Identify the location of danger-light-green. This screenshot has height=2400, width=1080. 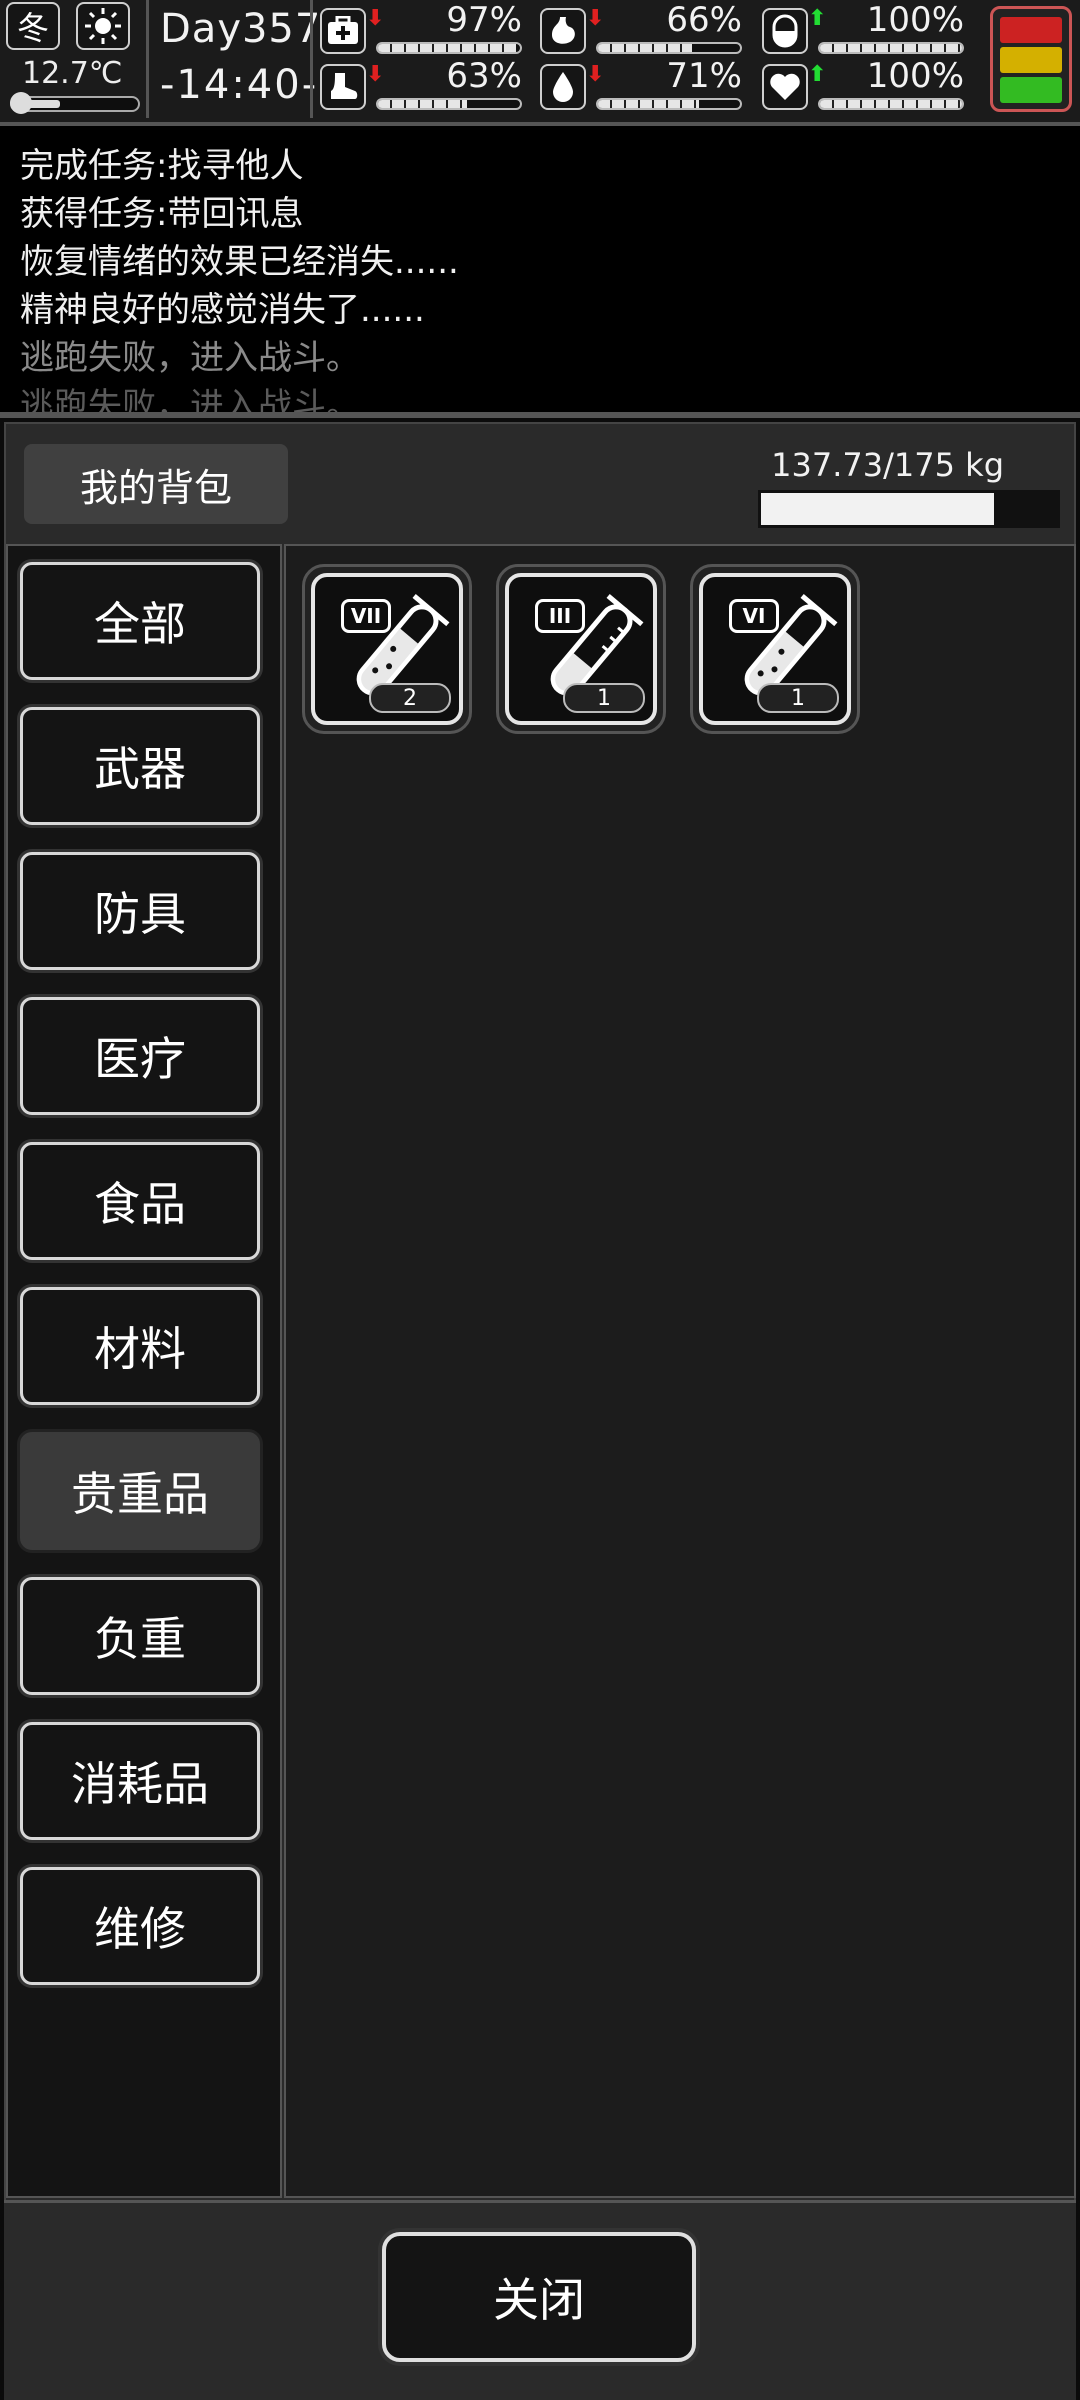
(1031, 90).